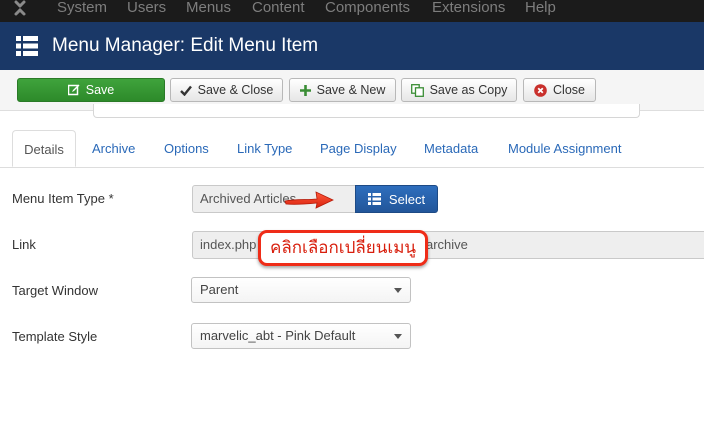 Image resolution: width=704 pixels, height=444 pixels. Describe the element at coordinates (351, 90) in the screenshot. I see `save-and-new-label: Save & New` at that location.